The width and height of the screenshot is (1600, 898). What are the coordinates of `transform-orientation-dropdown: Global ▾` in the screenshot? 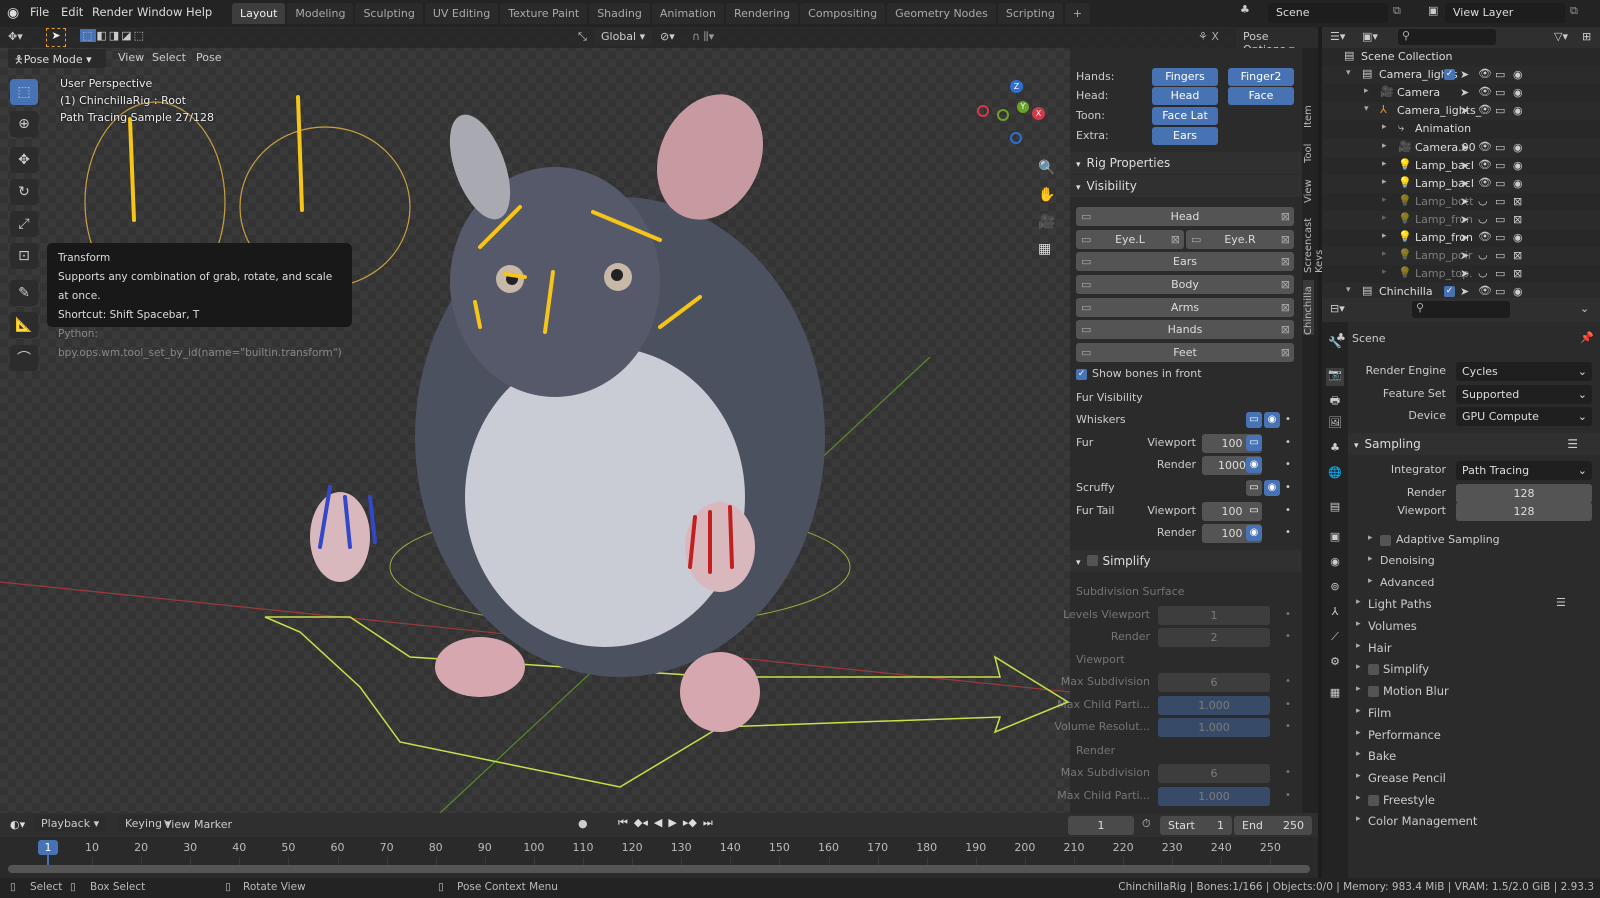 It's located at (623, 36).